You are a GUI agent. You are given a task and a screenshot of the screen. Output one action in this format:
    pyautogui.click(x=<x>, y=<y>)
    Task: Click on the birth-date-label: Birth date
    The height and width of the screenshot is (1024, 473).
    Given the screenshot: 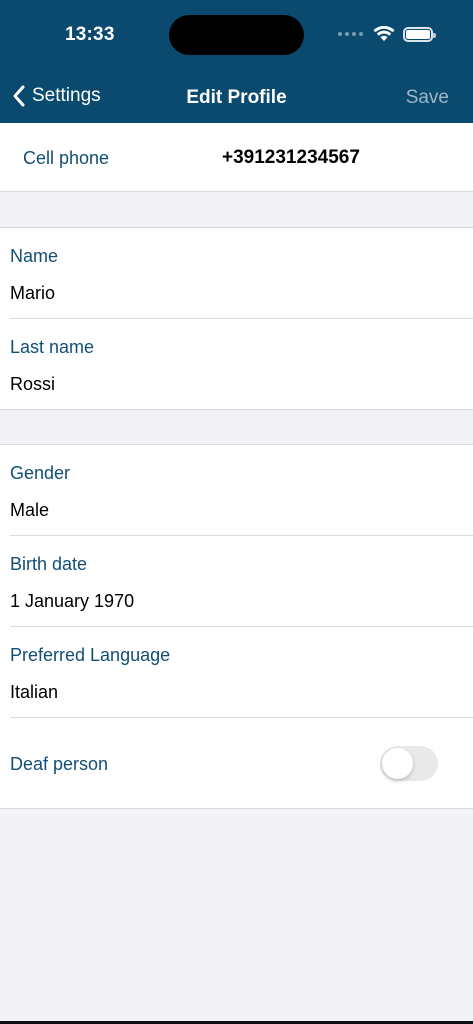 What is the action you would take?
    pyautogui.click(x=49, y=564)
    